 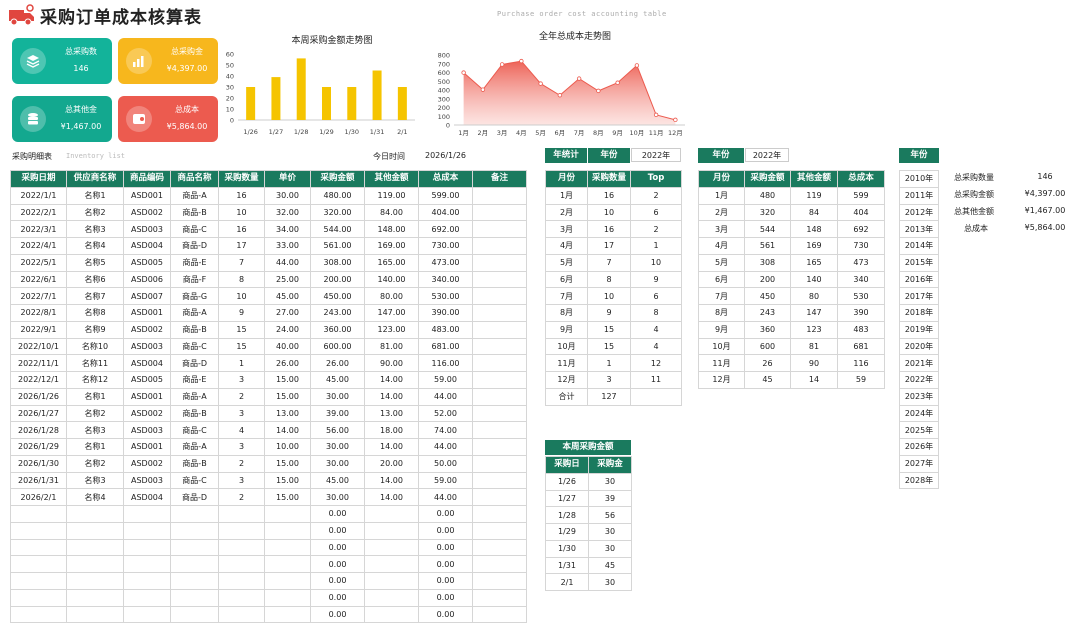 What do you see at coordinates (95, 380) in the screenshot?
I see `detail-cell: 名称12` at bounding box center [95, 380].